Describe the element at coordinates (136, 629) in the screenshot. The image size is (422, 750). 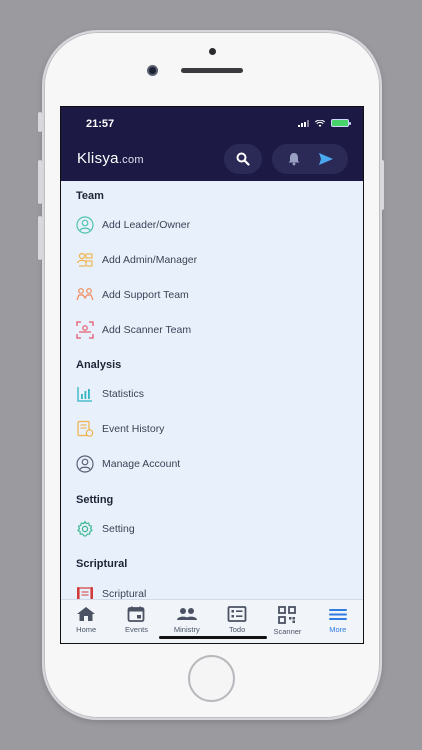
I see `nav-label: Events` at that location.